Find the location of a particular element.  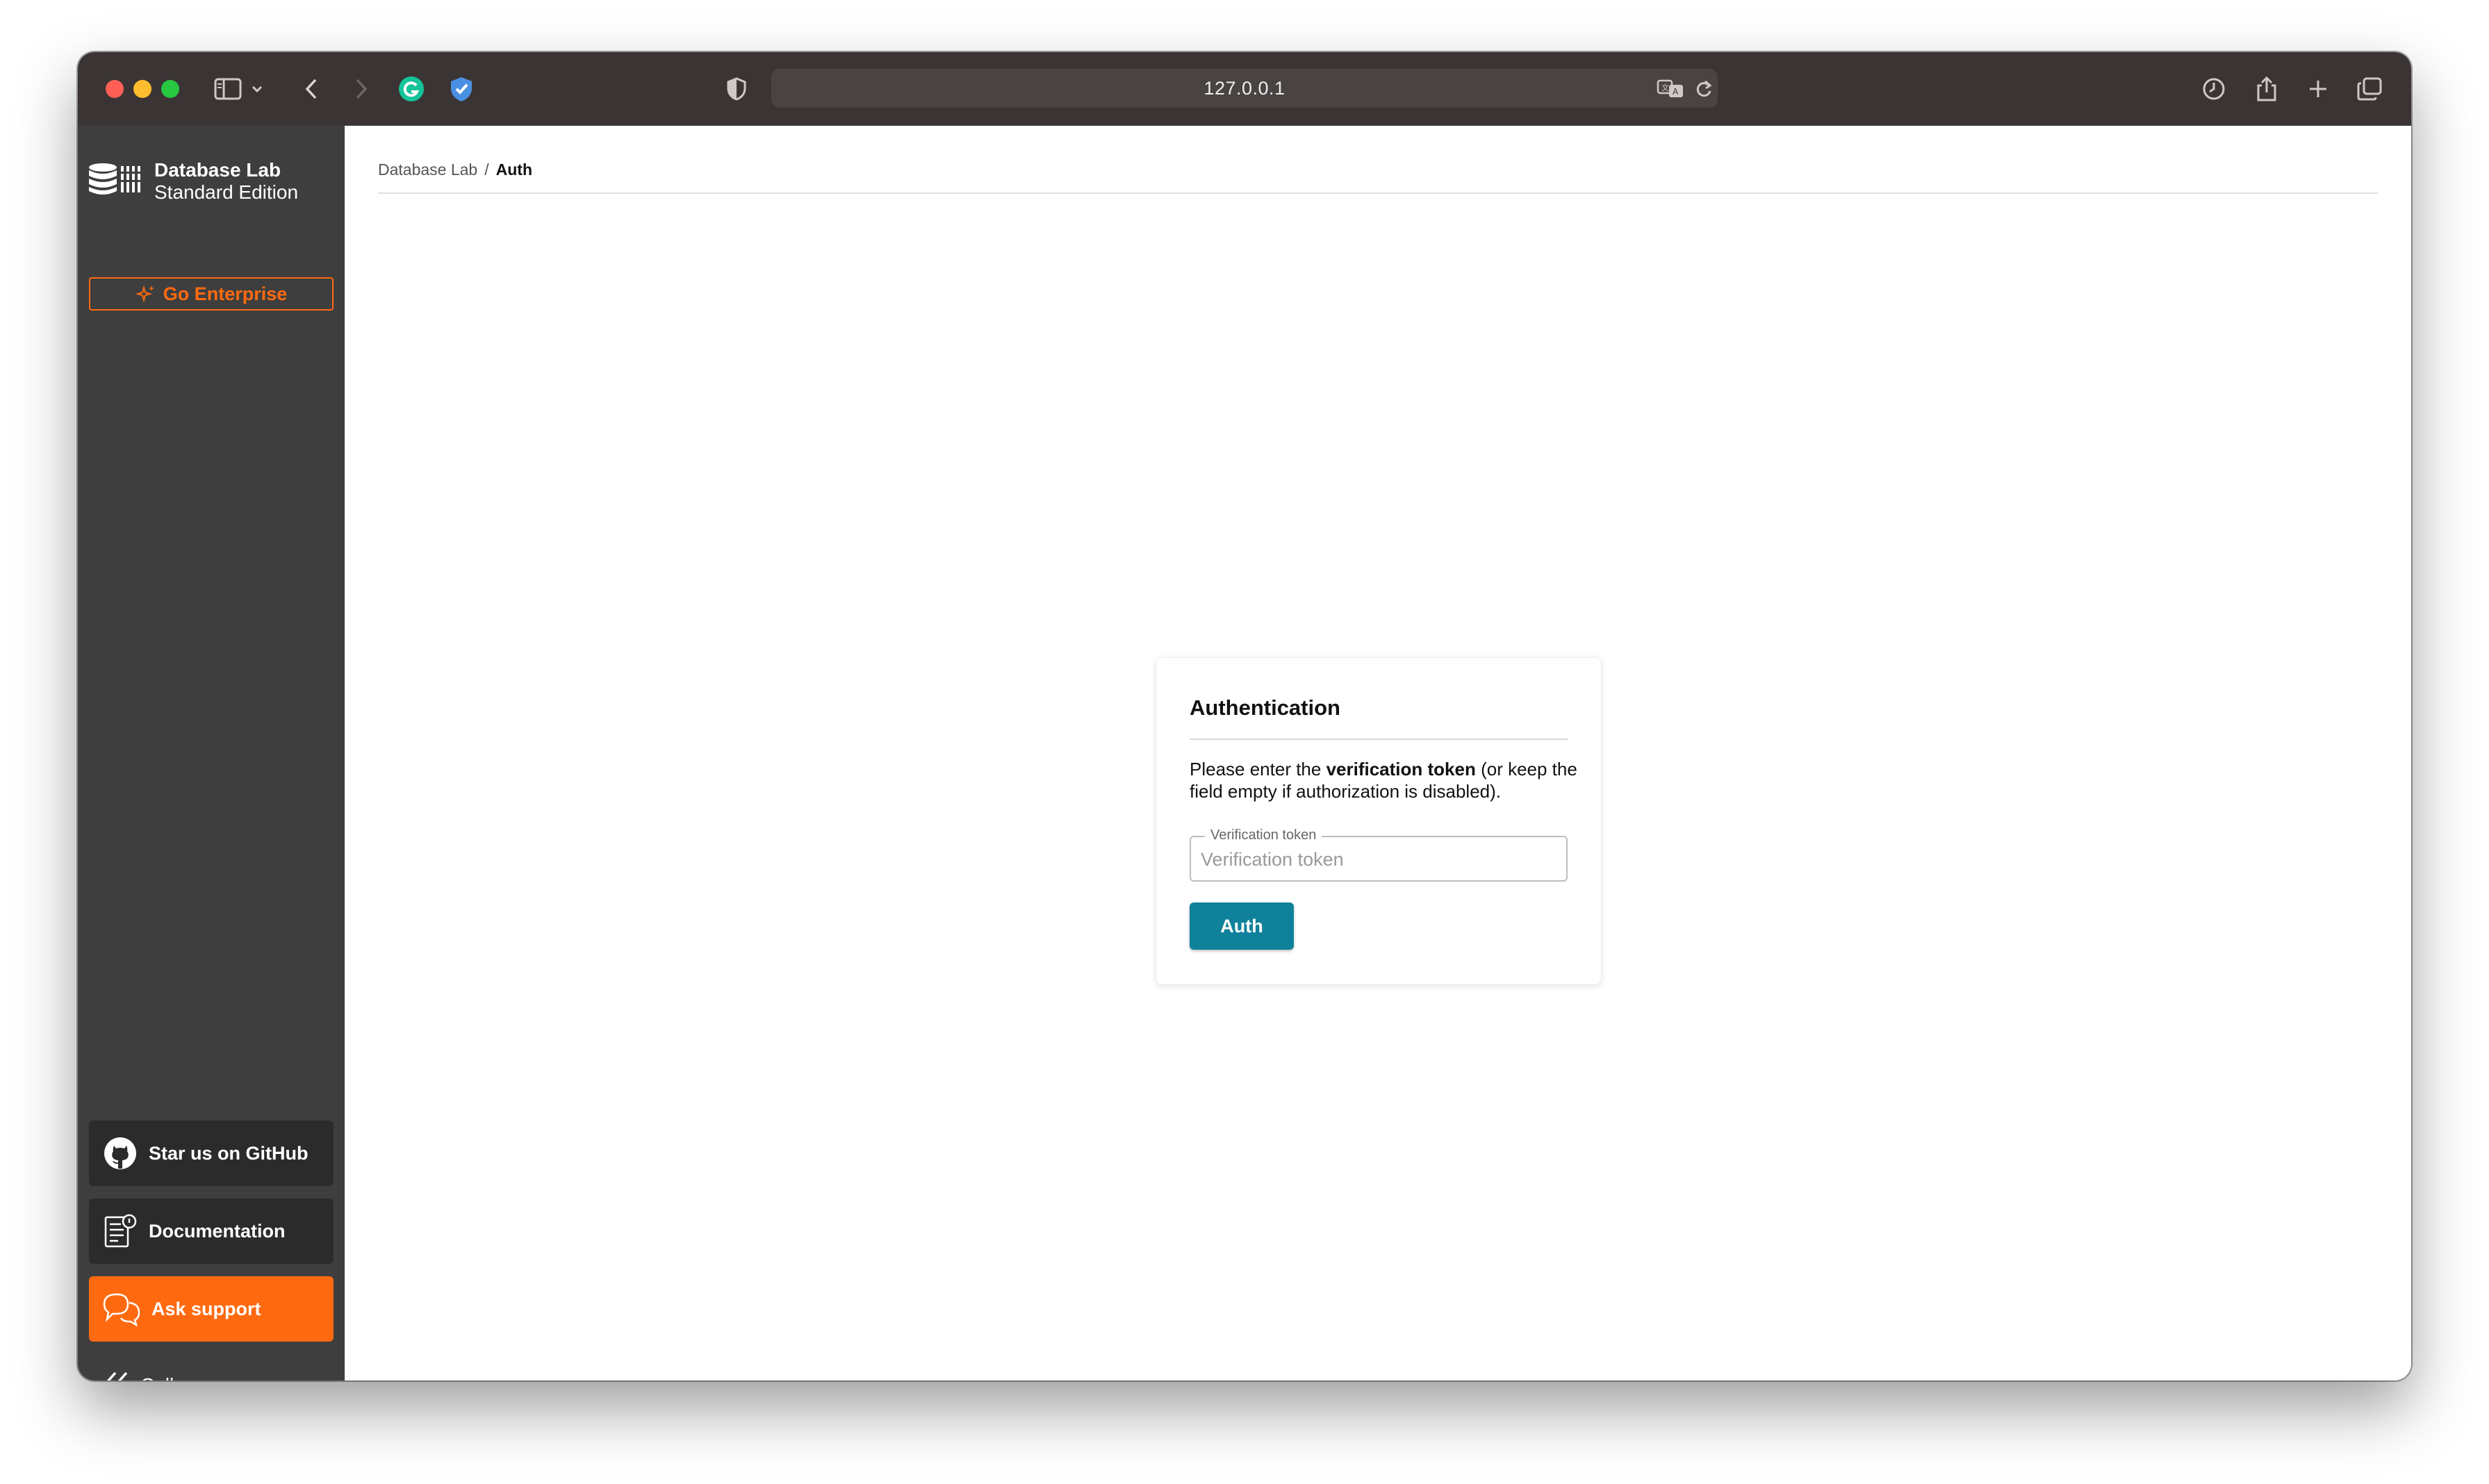

grammarly-icon is located at coordinates (411, 89).